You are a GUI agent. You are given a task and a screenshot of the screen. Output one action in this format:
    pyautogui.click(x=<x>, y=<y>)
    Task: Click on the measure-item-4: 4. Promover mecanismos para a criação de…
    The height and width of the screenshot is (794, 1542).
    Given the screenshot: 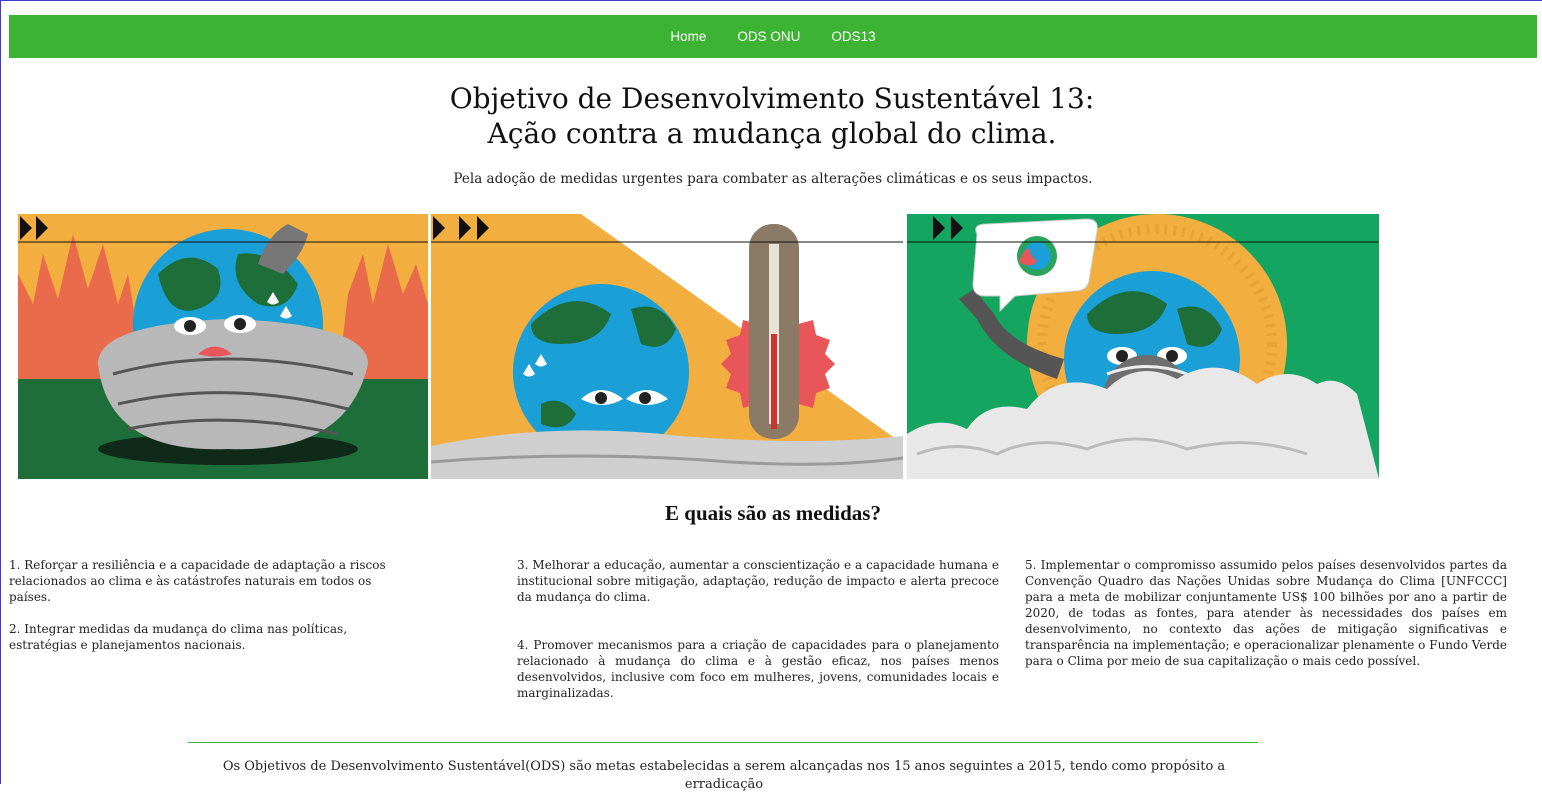 What is the action you would take?
    pyautogui.click(x=758, y=669)
    